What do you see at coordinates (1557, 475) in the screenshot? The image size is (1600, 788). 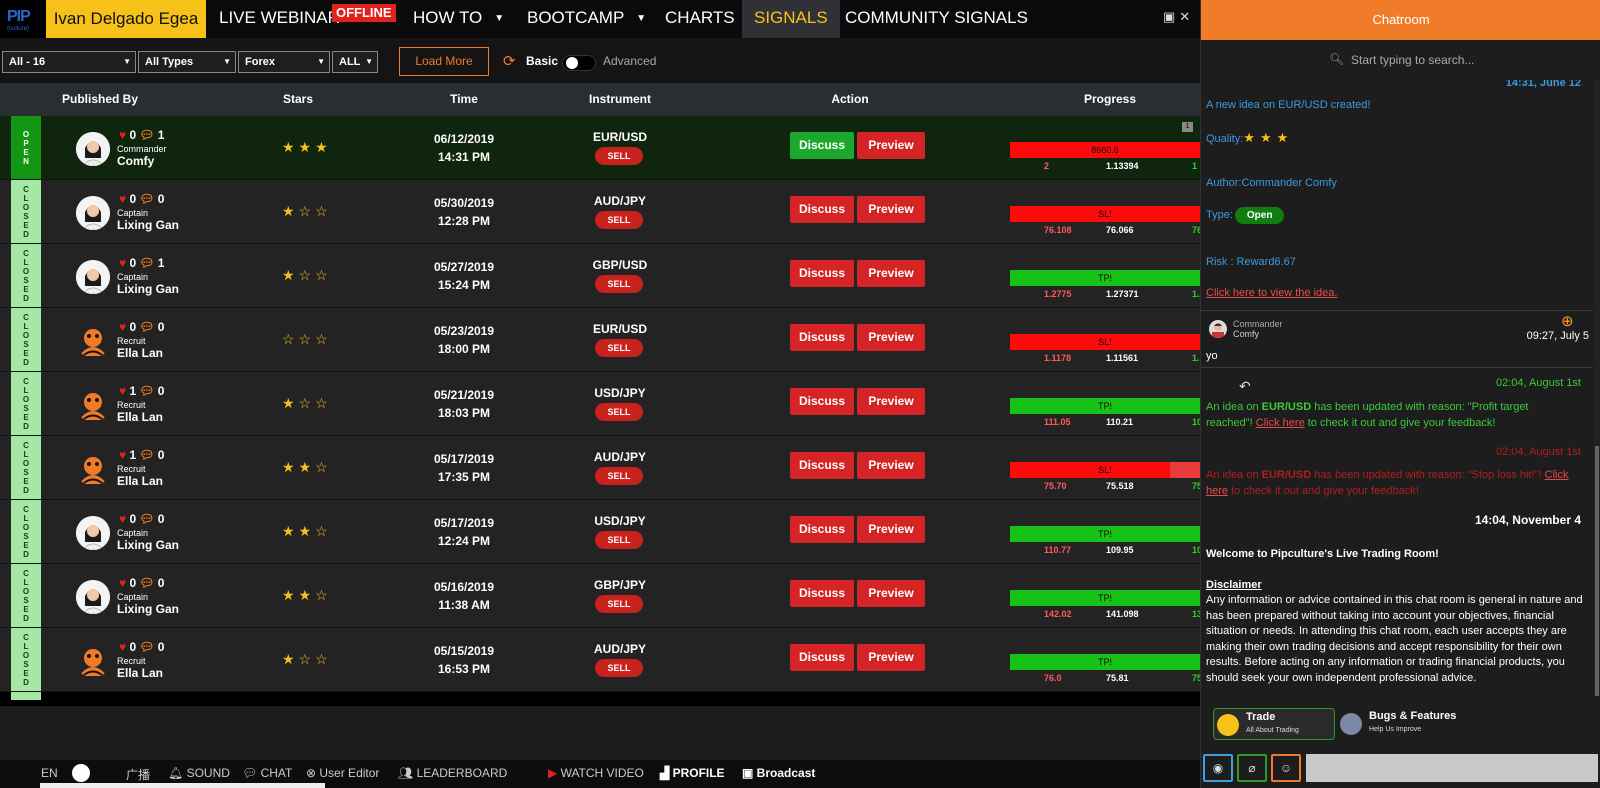 I see `update2-link: Click` at bounding box center [1557, 475].